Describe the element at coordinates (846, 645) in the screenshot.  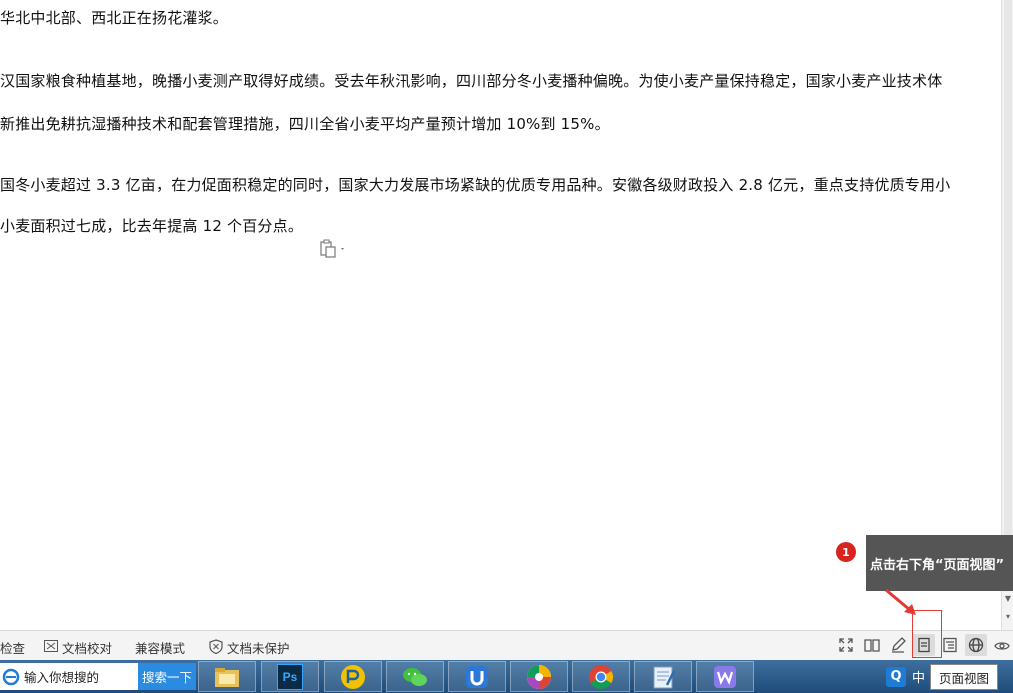
I see `fullscreen-icon` at that location.